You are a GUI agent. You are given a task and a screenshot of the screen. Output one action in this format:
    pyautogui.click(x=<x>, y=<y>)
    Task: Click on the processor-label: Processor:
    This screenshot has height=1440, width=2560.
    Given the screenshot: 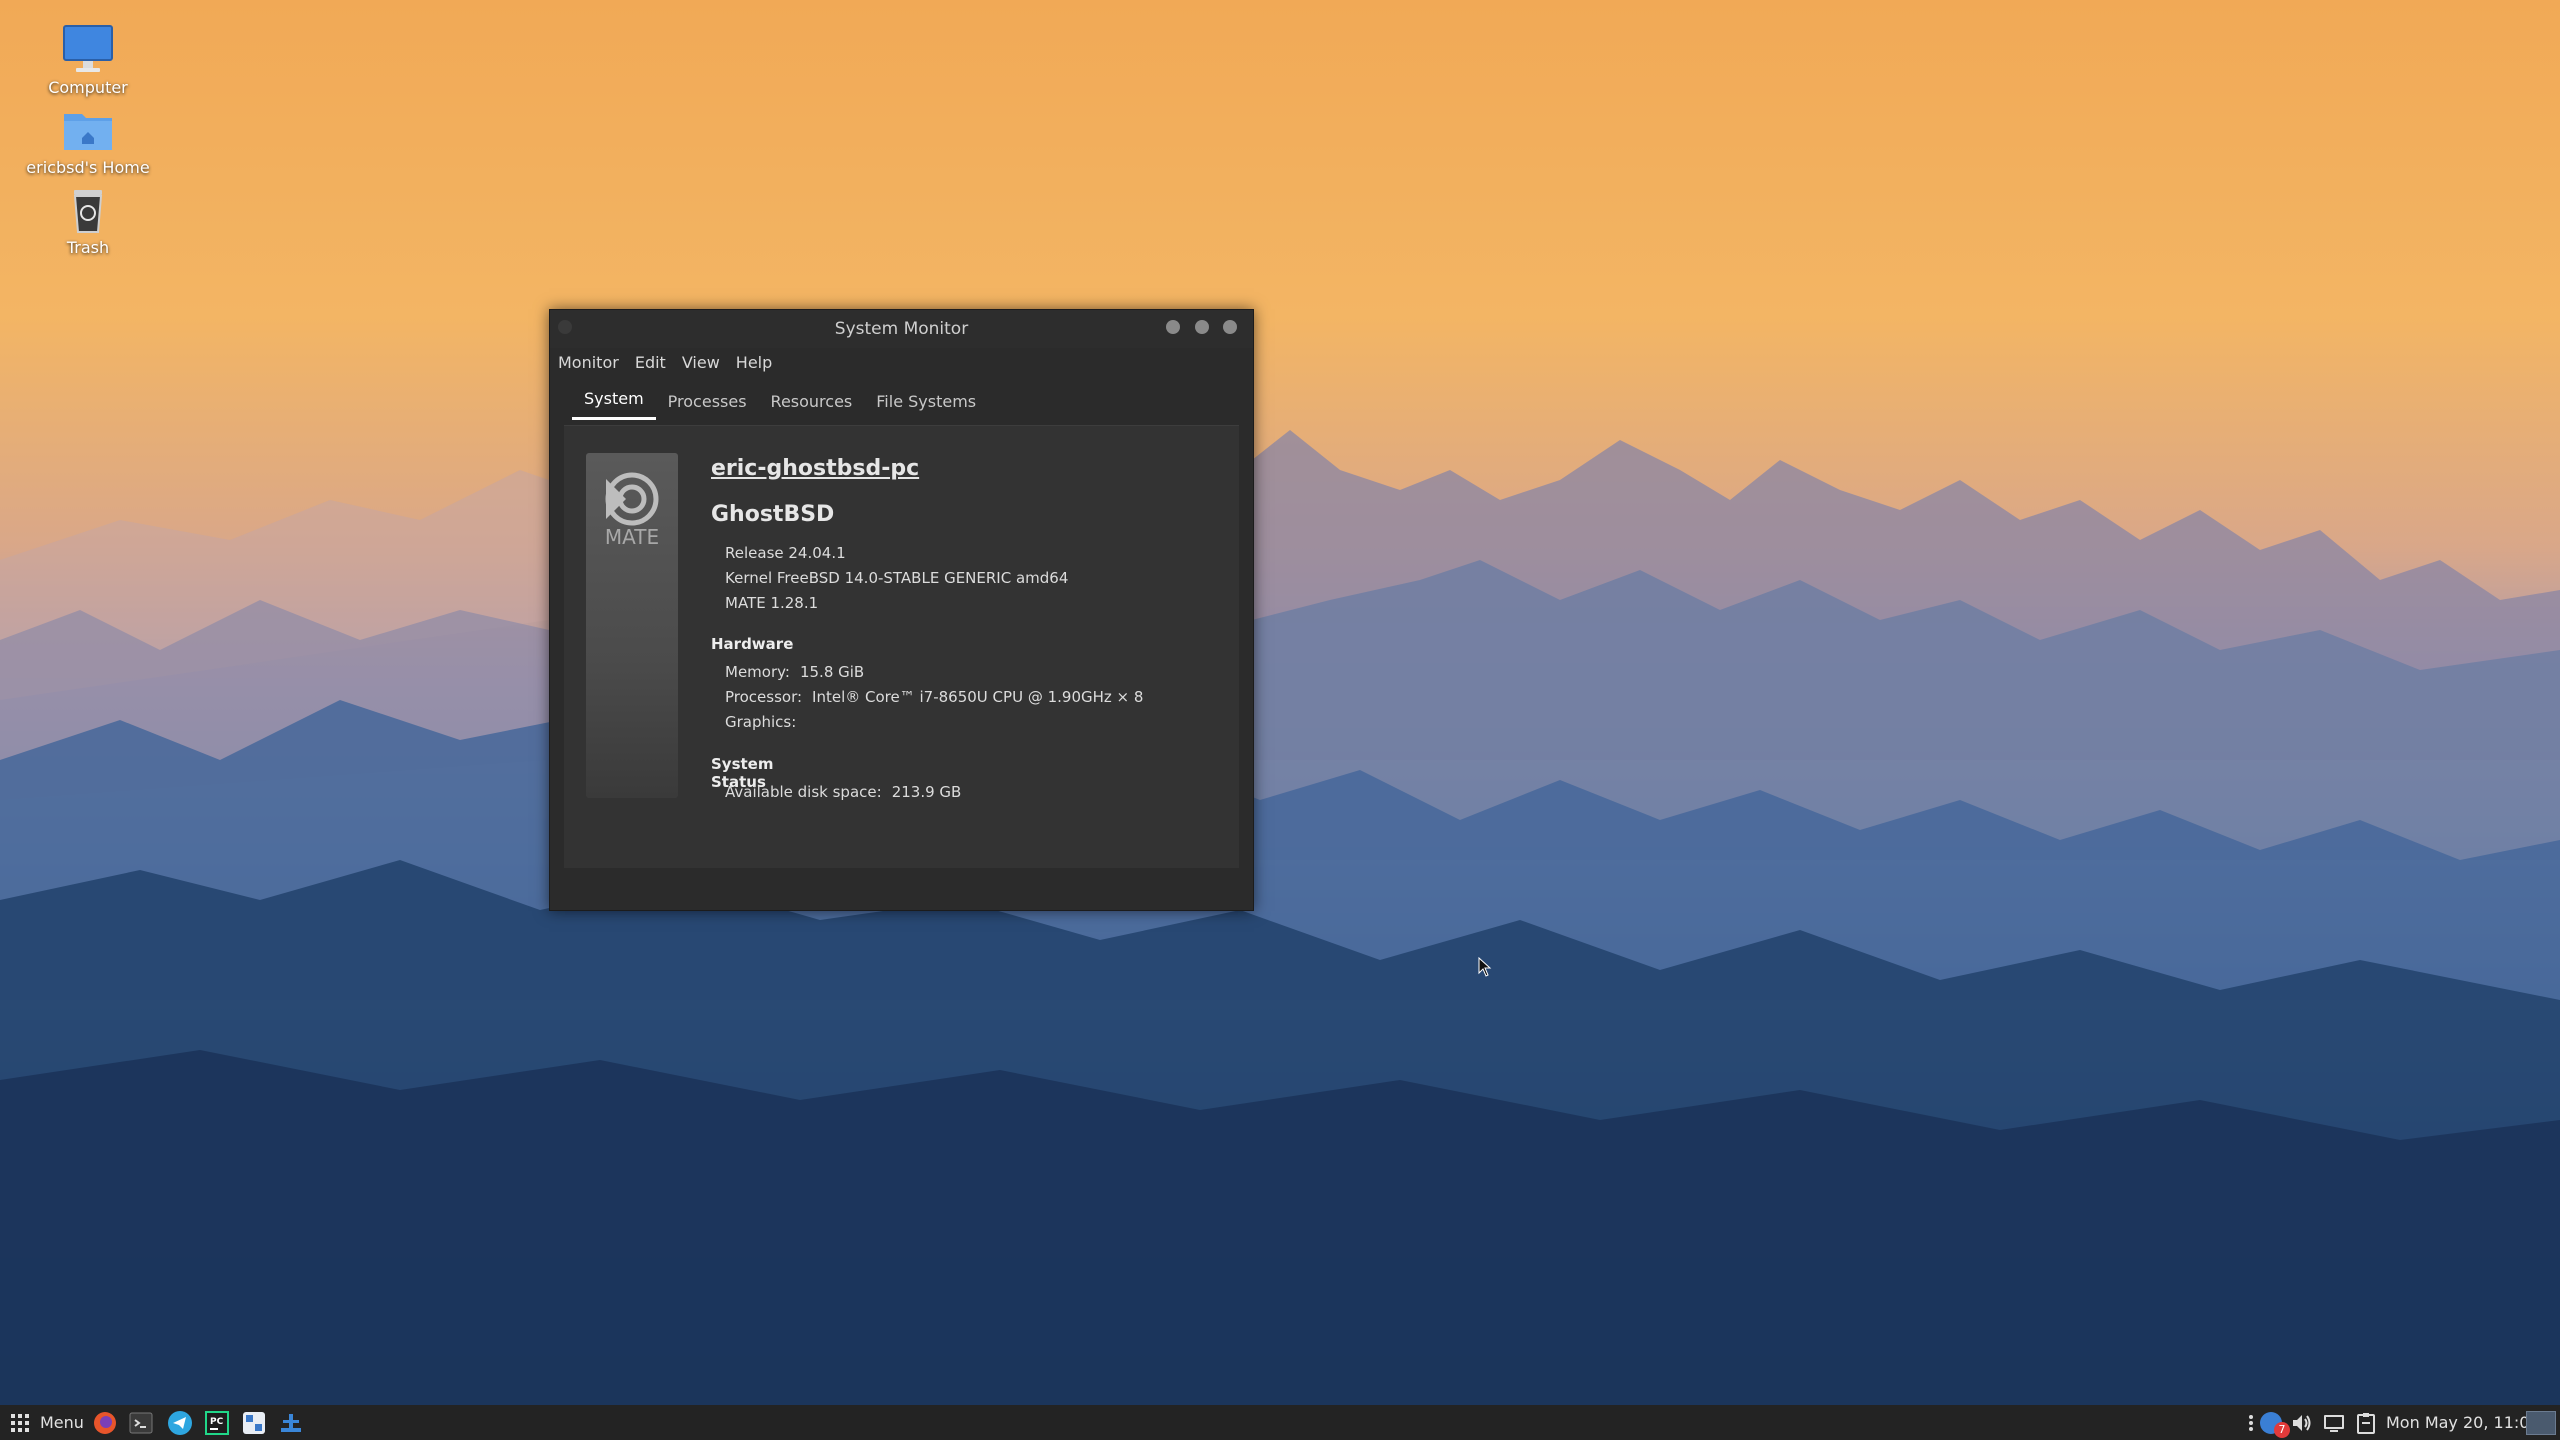 What is the action you would take?
    pyautogui.click(x=764, y=697)
    